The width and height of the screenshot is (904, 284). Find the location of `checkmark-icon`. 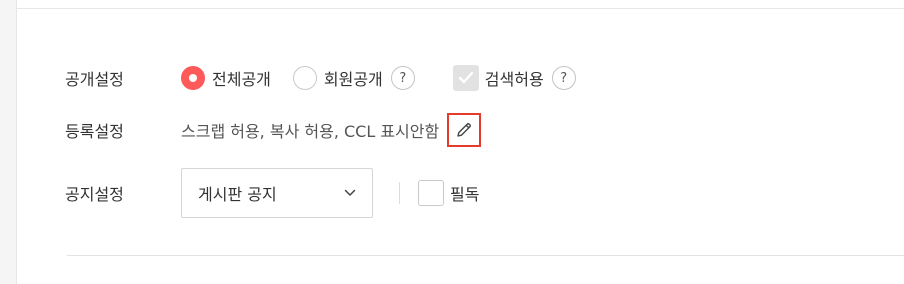

checkmark-icon is located at coordinates (465, 77).